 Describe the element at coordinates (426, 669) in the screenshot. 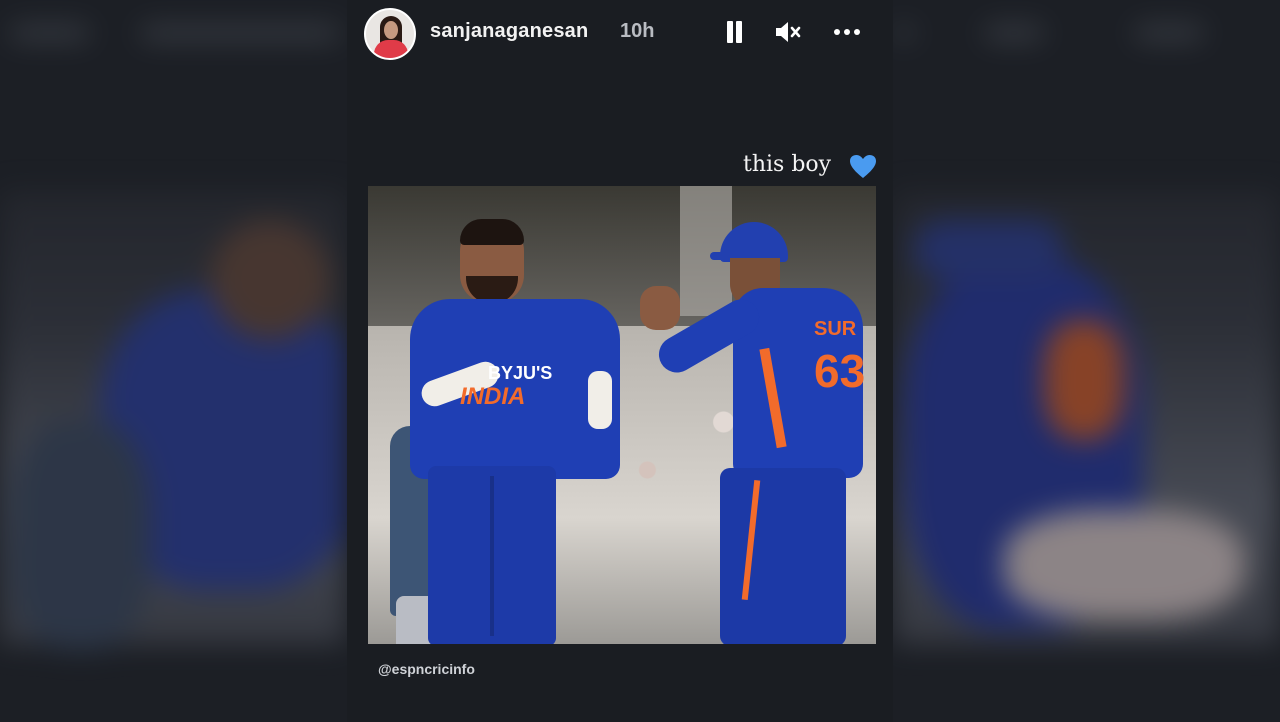

I see `photo-credit: @espncricinfo` at that location.